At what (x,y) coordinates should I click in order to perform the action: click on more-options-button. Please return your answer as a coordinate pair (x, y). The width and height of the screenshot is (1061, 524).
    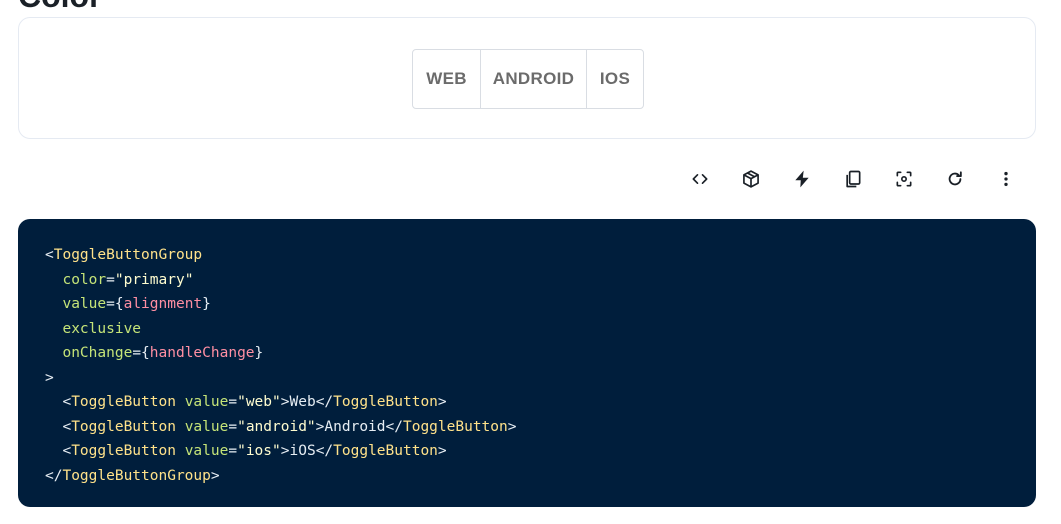
    Looking at the image, I should click on (1006, 179).